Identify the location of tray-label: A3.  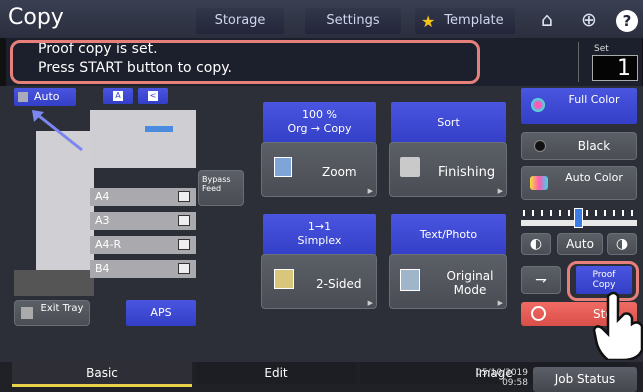
(102, 220).